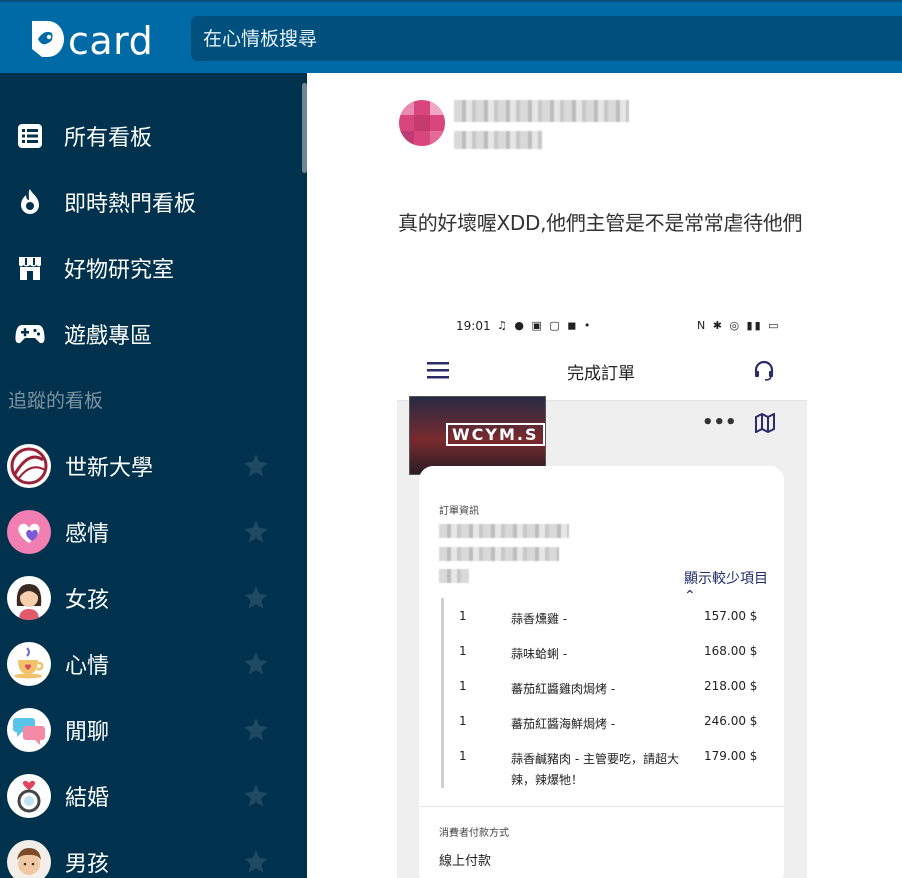 The width and height of the screenshot is (902, 878). I want to click on screen-title: 完成訂單, so click(601, 374).